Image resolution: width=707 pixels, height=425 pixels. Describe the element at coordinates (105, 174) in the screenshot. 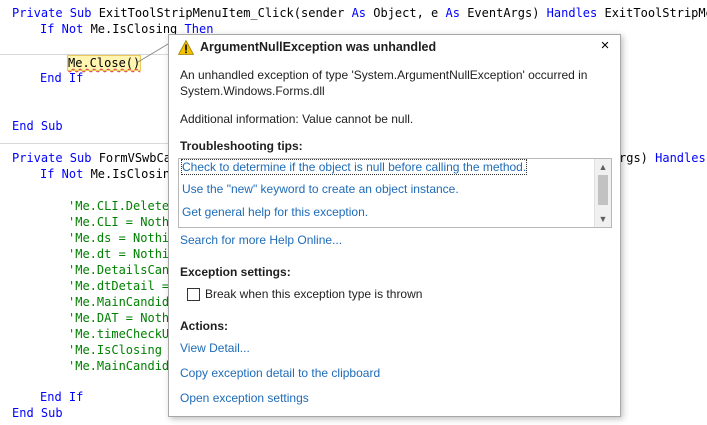

I see `code-line: If Not Me.IsClosin` at that location.